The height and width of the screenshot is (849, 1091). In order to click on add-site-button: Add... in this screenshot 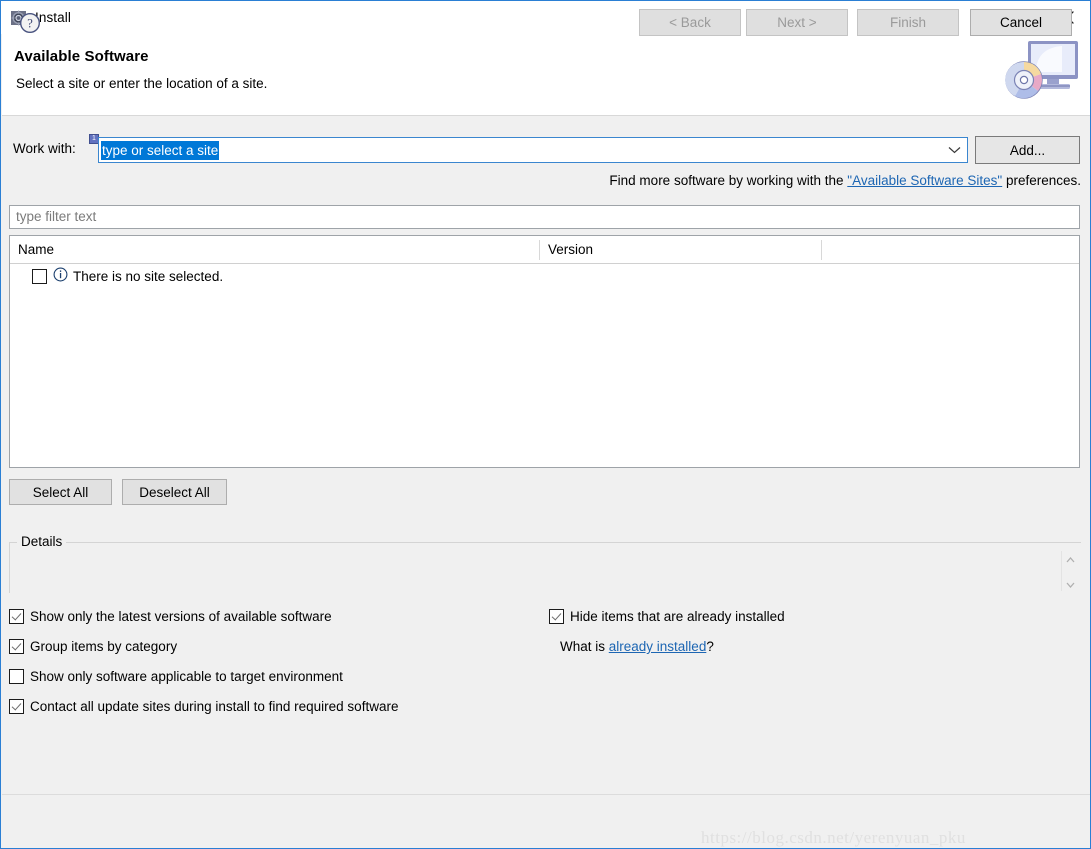, I will do `click(1027, 150)`.